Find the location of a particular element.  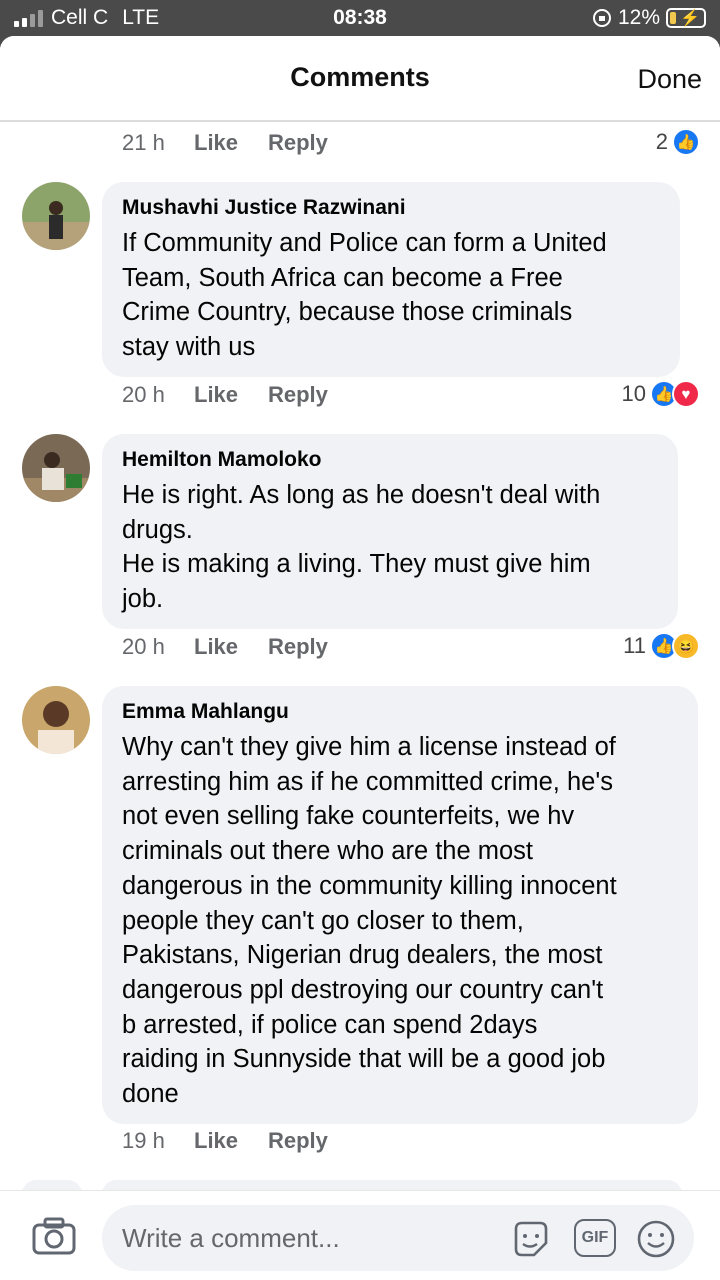

camera-icon is located at coordinates (54, 1236).